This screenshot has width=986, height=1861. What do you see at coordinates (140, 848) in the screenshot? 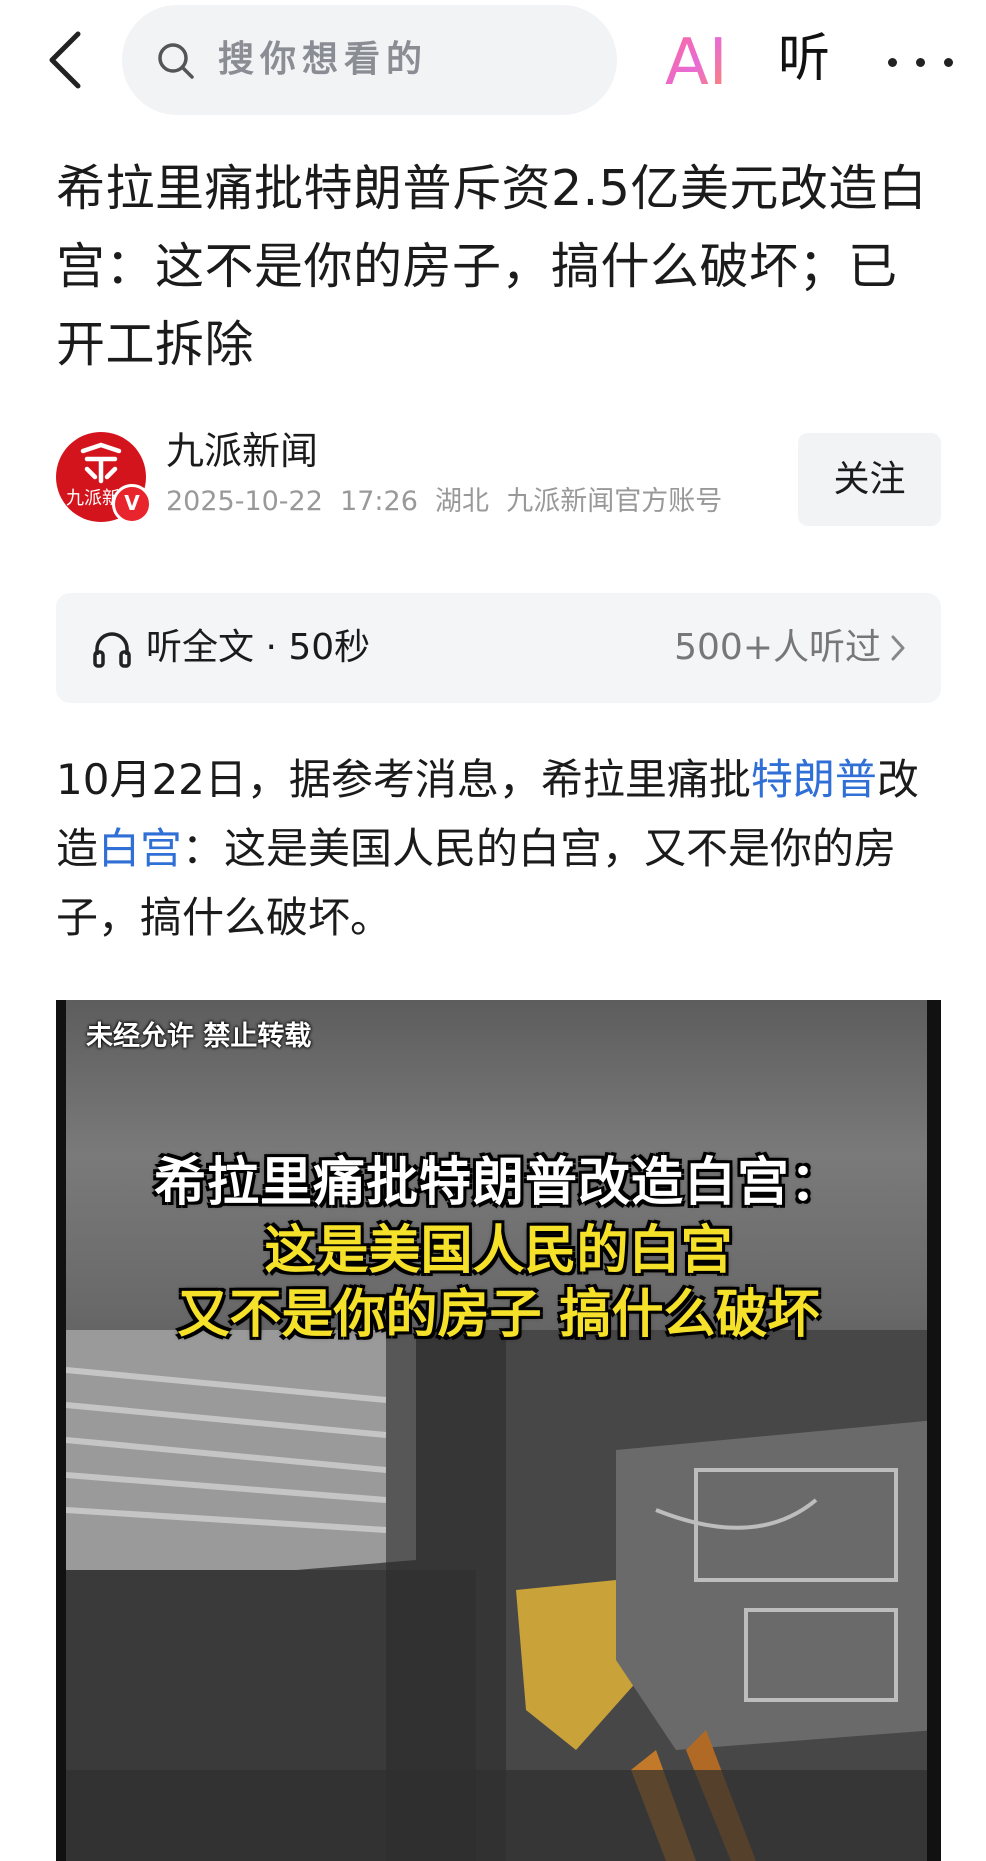
I see `link-white-house: 白宫` at bounding box center [140, 848].